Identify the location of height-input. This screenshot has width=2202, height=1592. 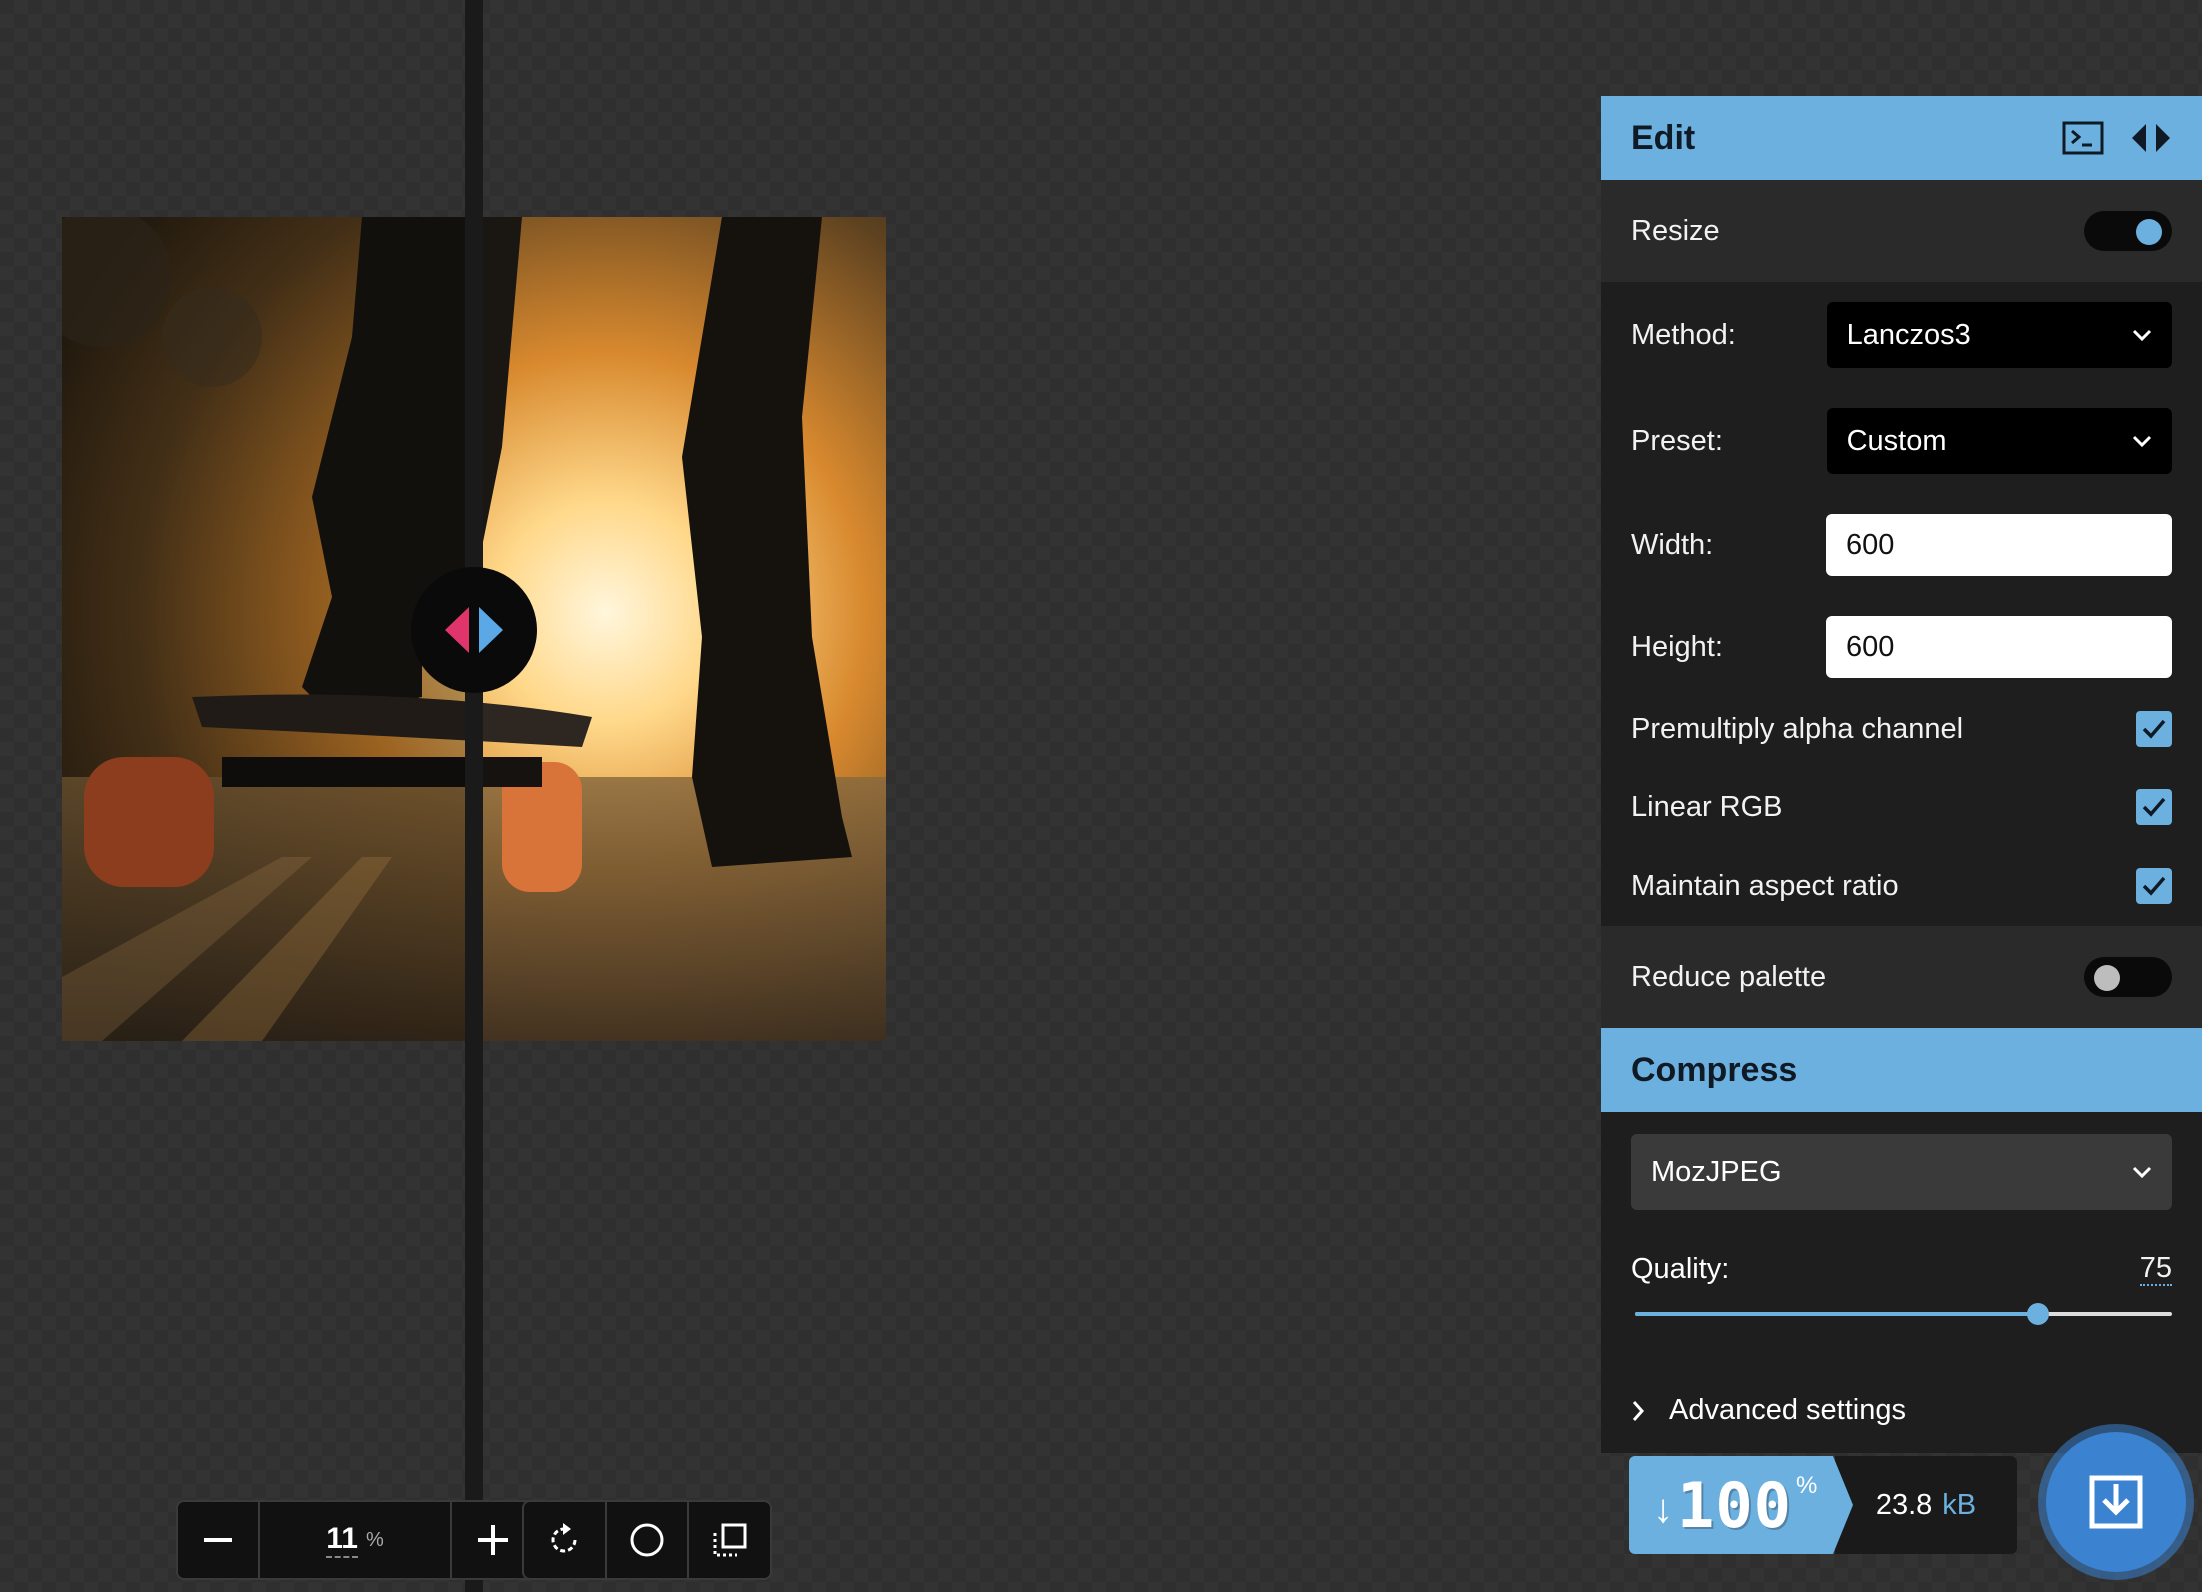
(1999, 647).